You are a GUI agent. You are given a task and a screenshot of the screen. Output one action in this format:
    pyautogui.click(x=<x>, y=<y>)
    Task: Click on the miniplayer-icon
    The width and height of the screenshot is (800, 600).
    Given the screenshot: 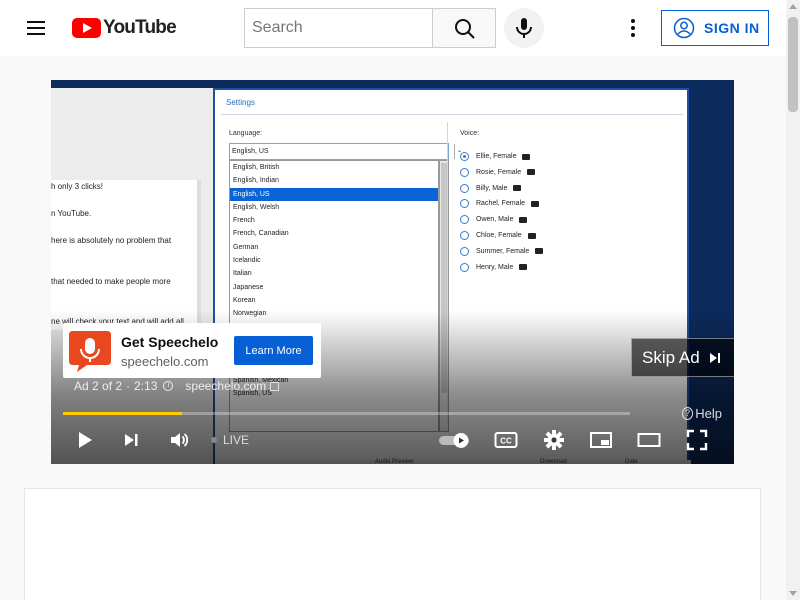 What is the action you would take?
    pyautogui.click(x=601, y=440)
    